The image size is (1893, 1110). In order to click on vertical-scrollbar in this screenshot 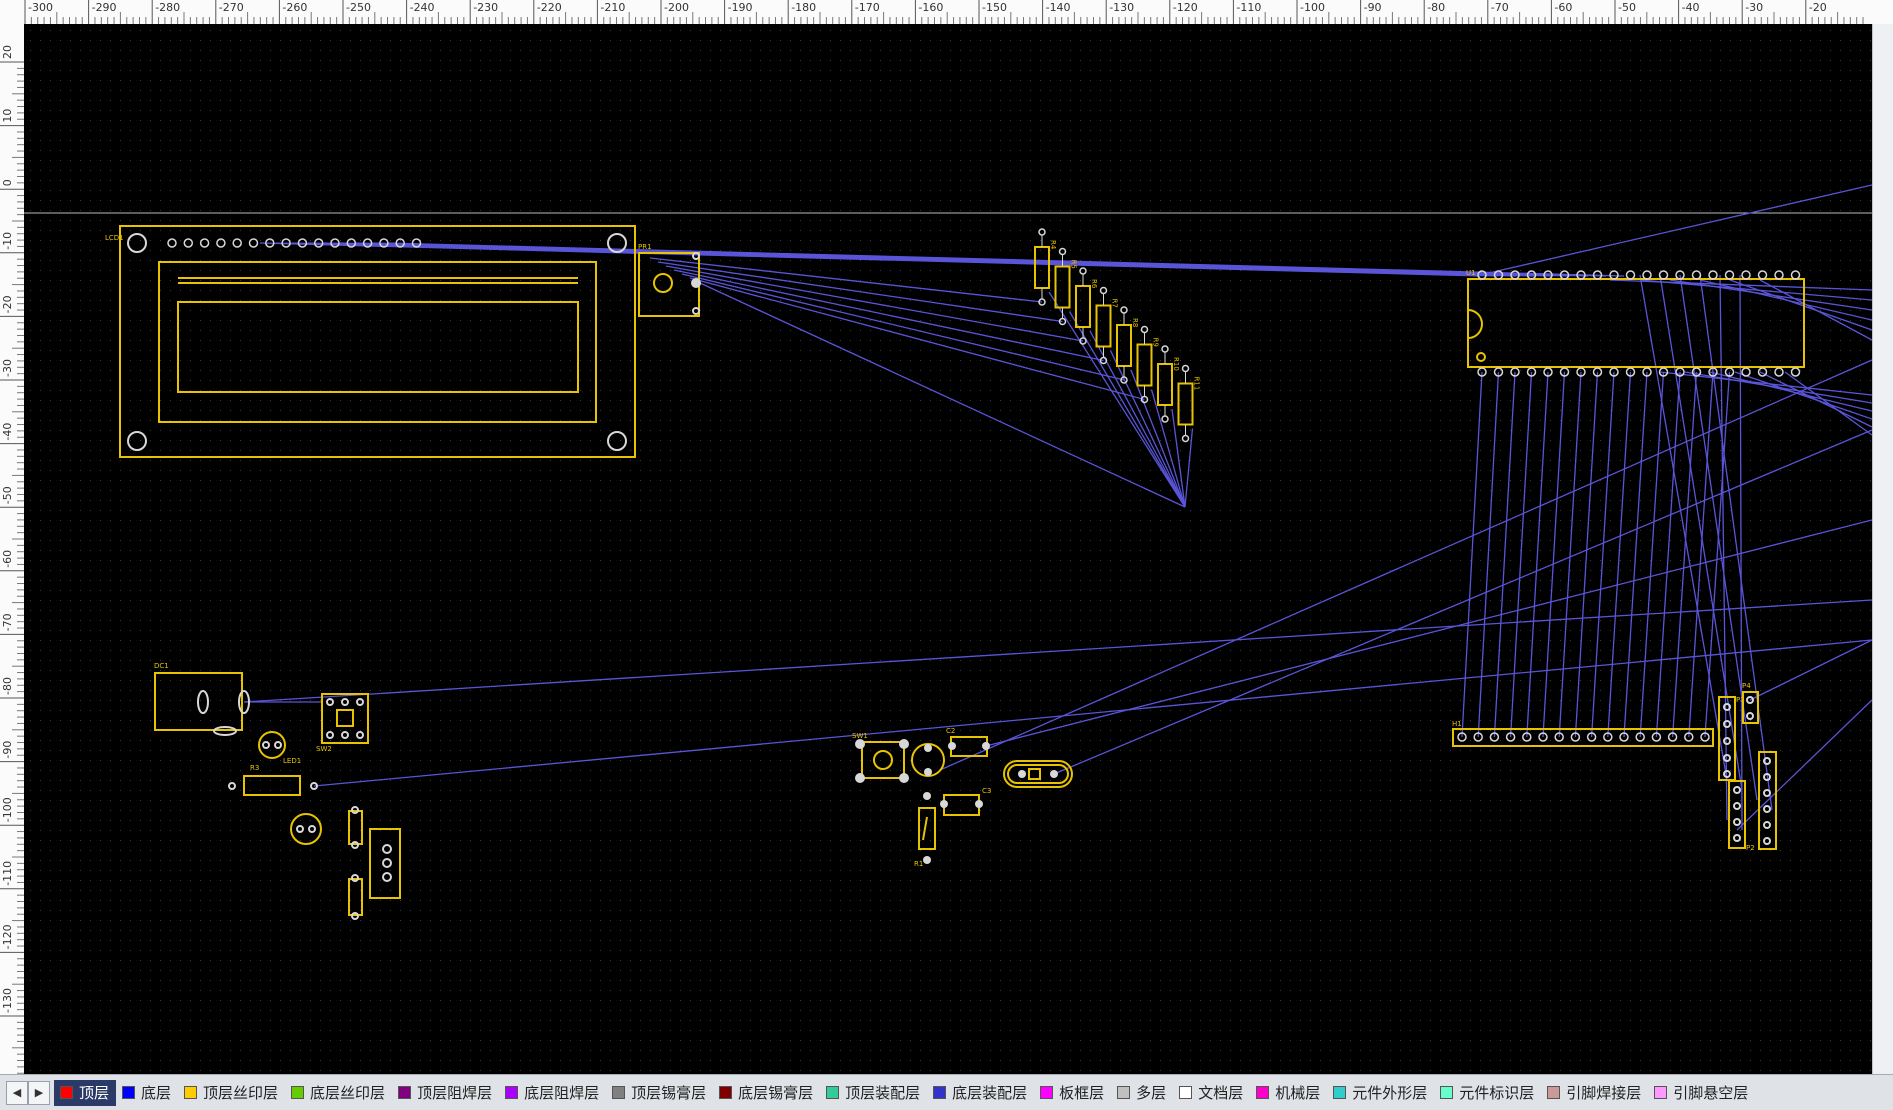, I will do `click(1882, 549)`.